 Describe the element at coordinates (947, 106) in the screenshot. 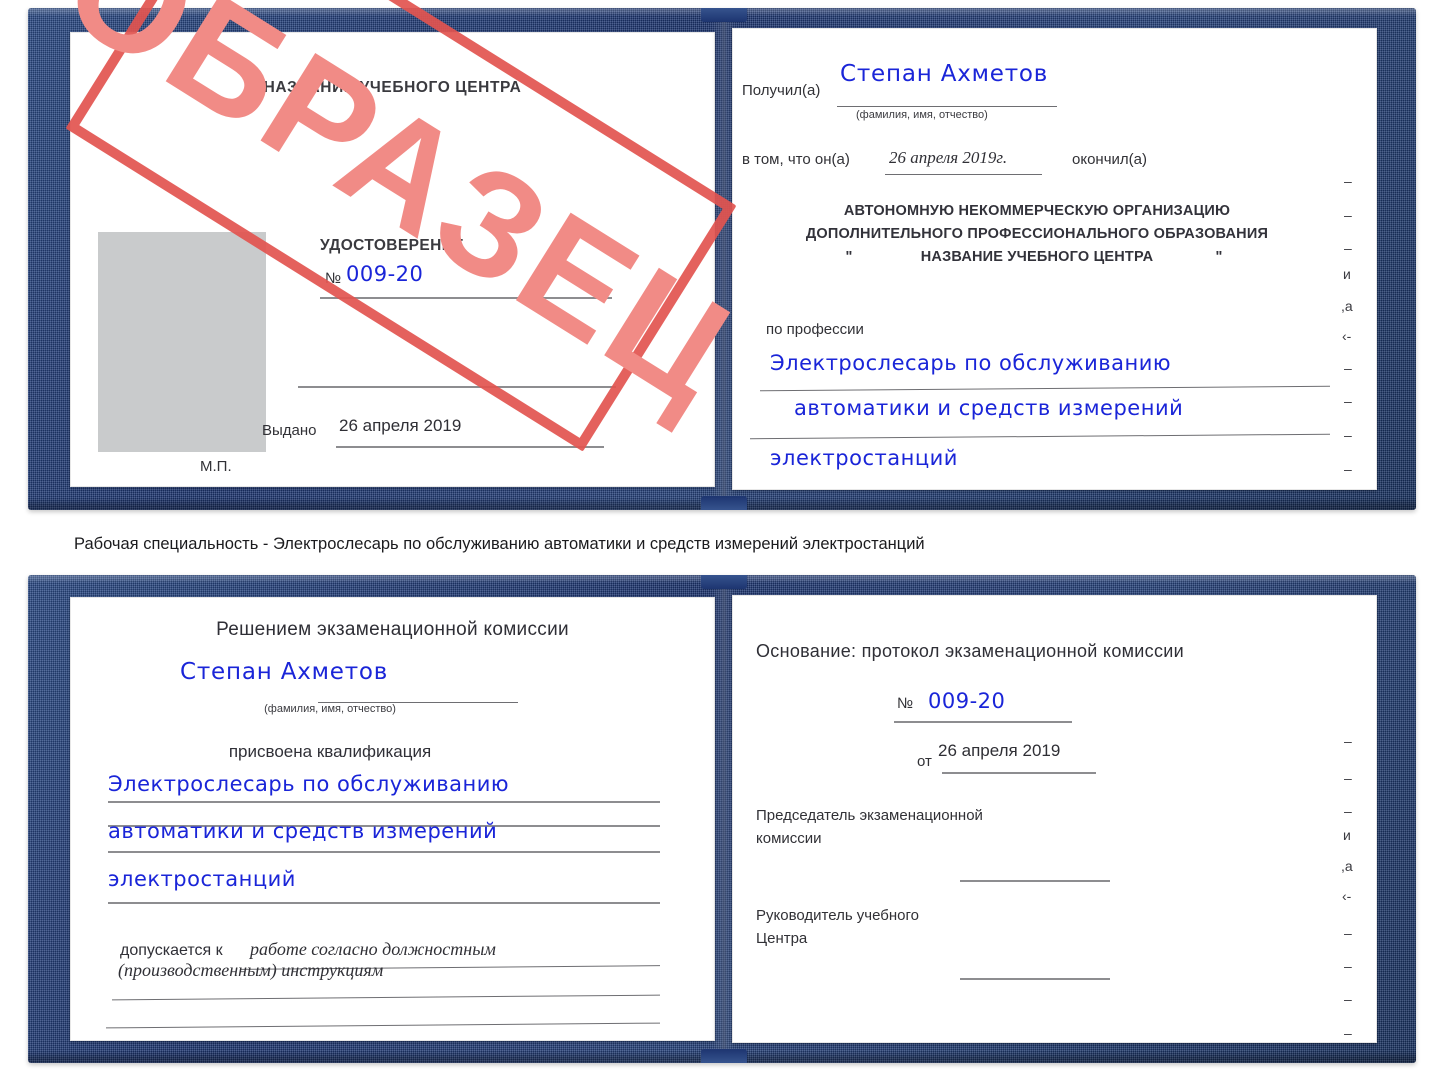

I see `top-right-name-rule` at that location.